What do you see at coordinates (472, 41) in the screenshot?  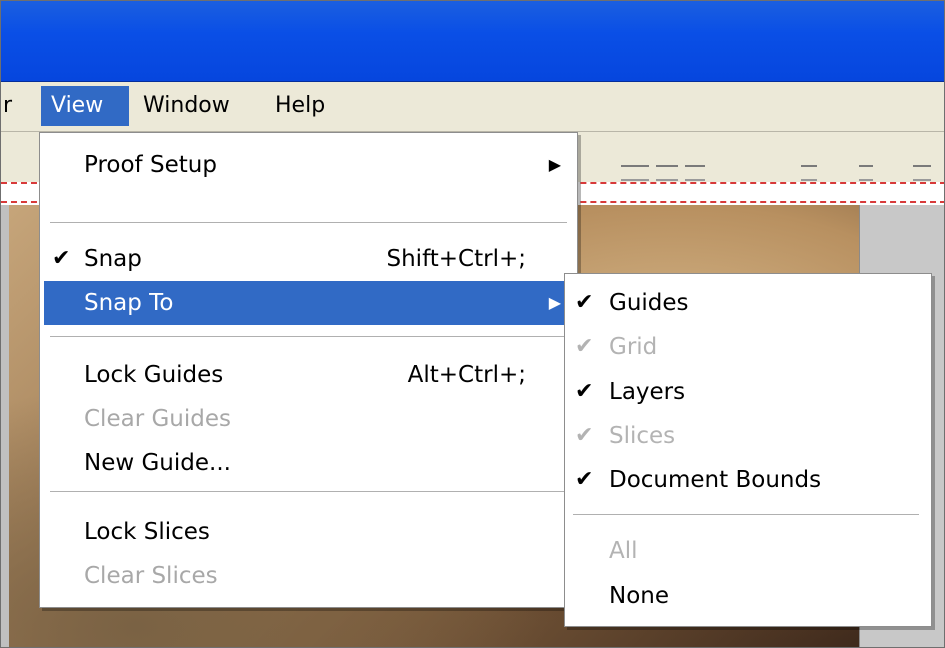 I see `title-bar` at bounding box center [472, 41].